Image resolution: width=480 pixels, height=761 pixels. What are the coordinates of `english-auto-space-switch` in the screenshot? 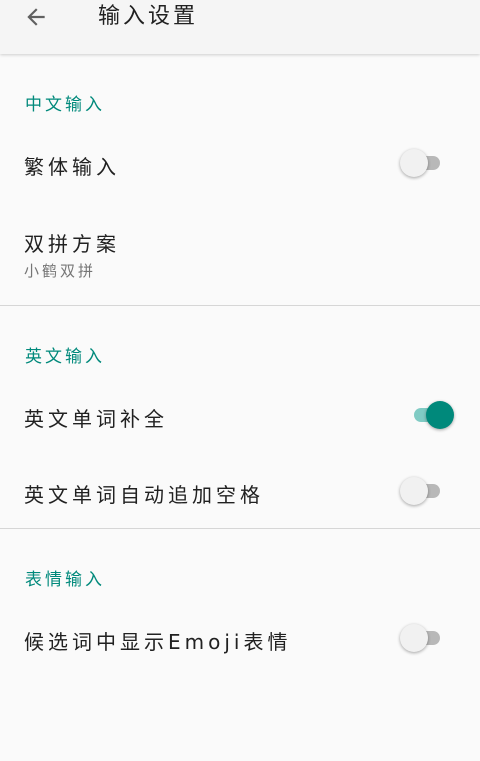 It's located at (422, 491).